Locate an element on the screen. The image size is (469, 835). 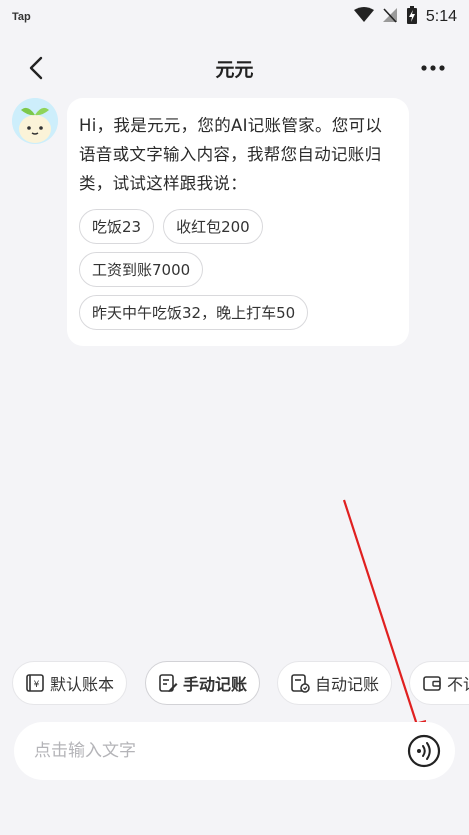
manual-record-label: 手动记账 is located at coordinates (215, 684).